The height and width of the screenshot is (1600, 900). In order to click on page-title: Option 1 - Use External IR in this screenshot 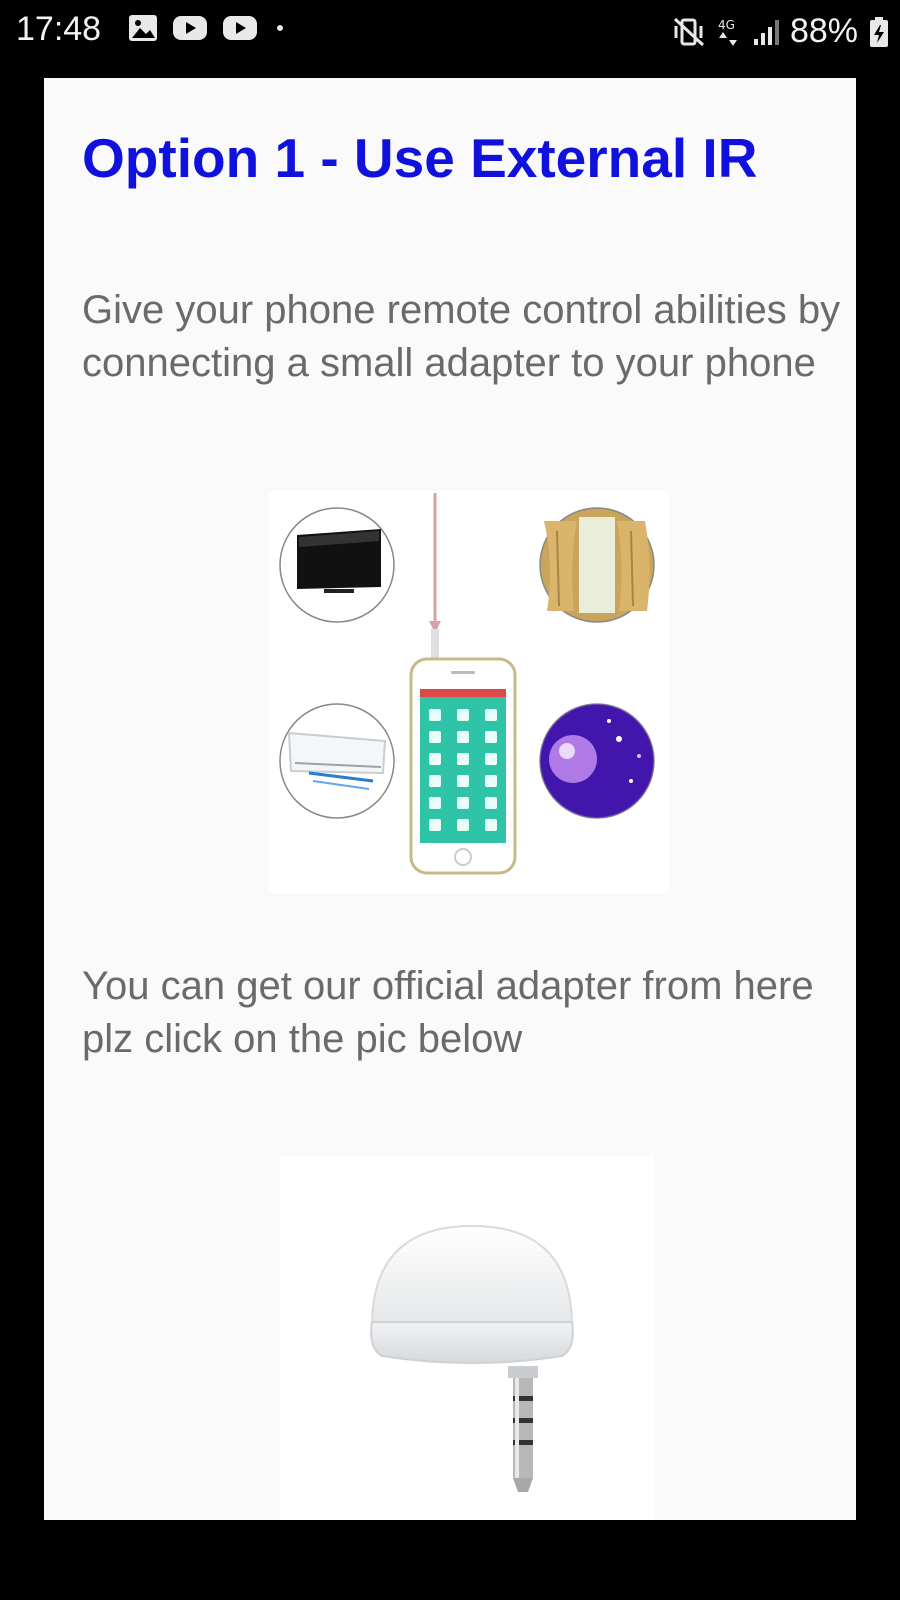, I will do `click(420, 158)`.